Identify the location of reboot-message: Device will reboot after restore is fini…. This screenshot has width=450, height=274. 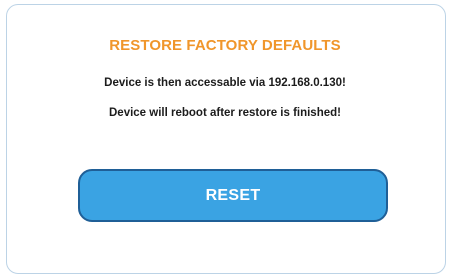
(225, 113).